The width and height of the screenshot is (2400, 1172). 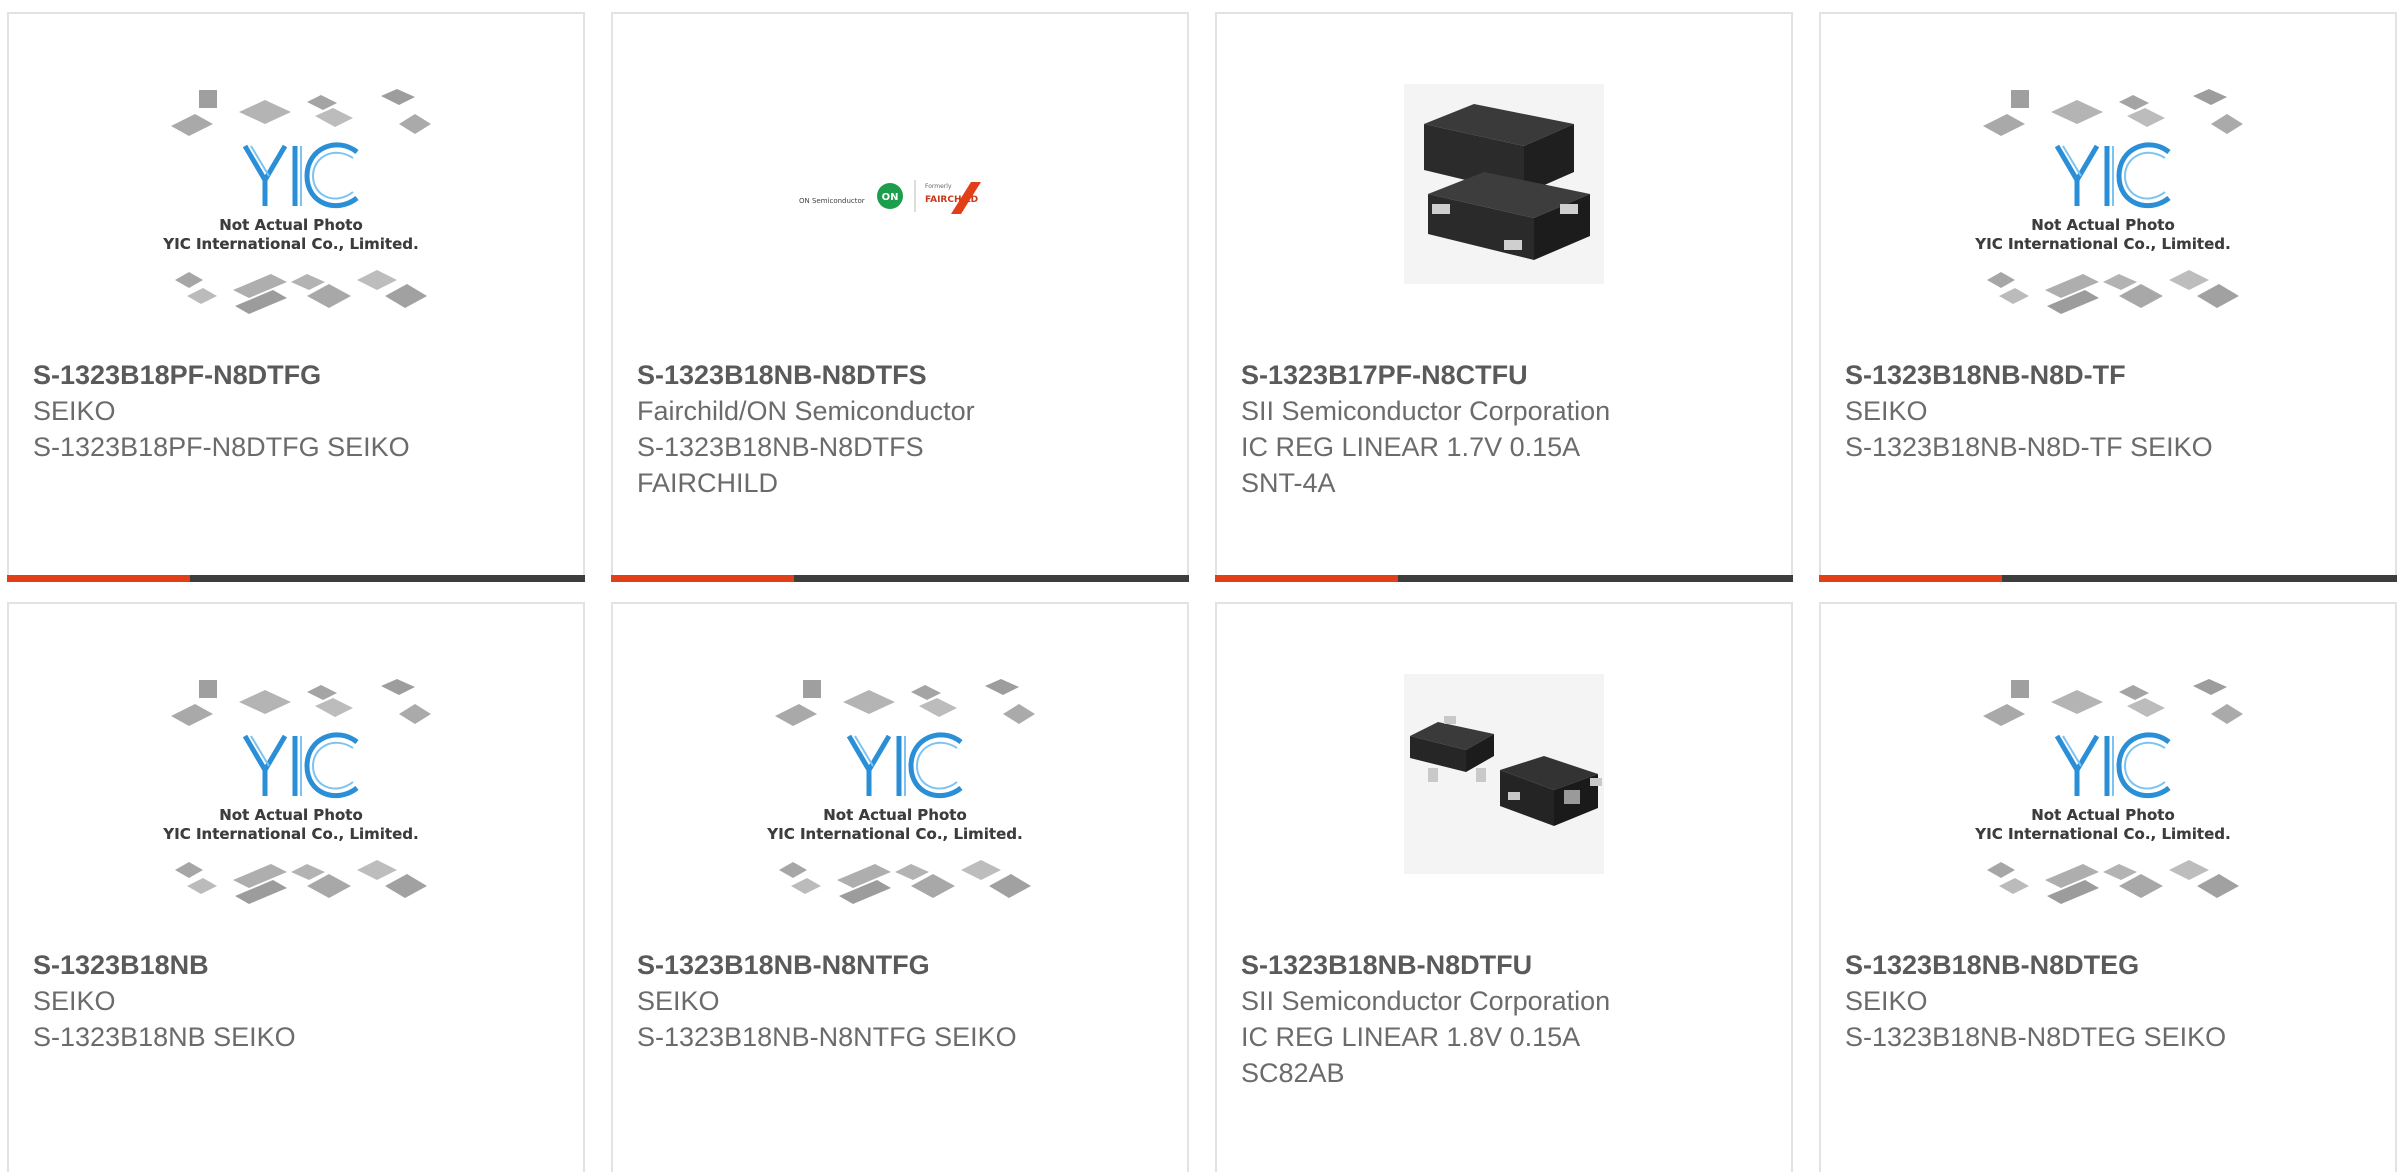 I want to click on part-number-link: S-1323B17PF-N8CTFU, so click(x=1511, y=375).